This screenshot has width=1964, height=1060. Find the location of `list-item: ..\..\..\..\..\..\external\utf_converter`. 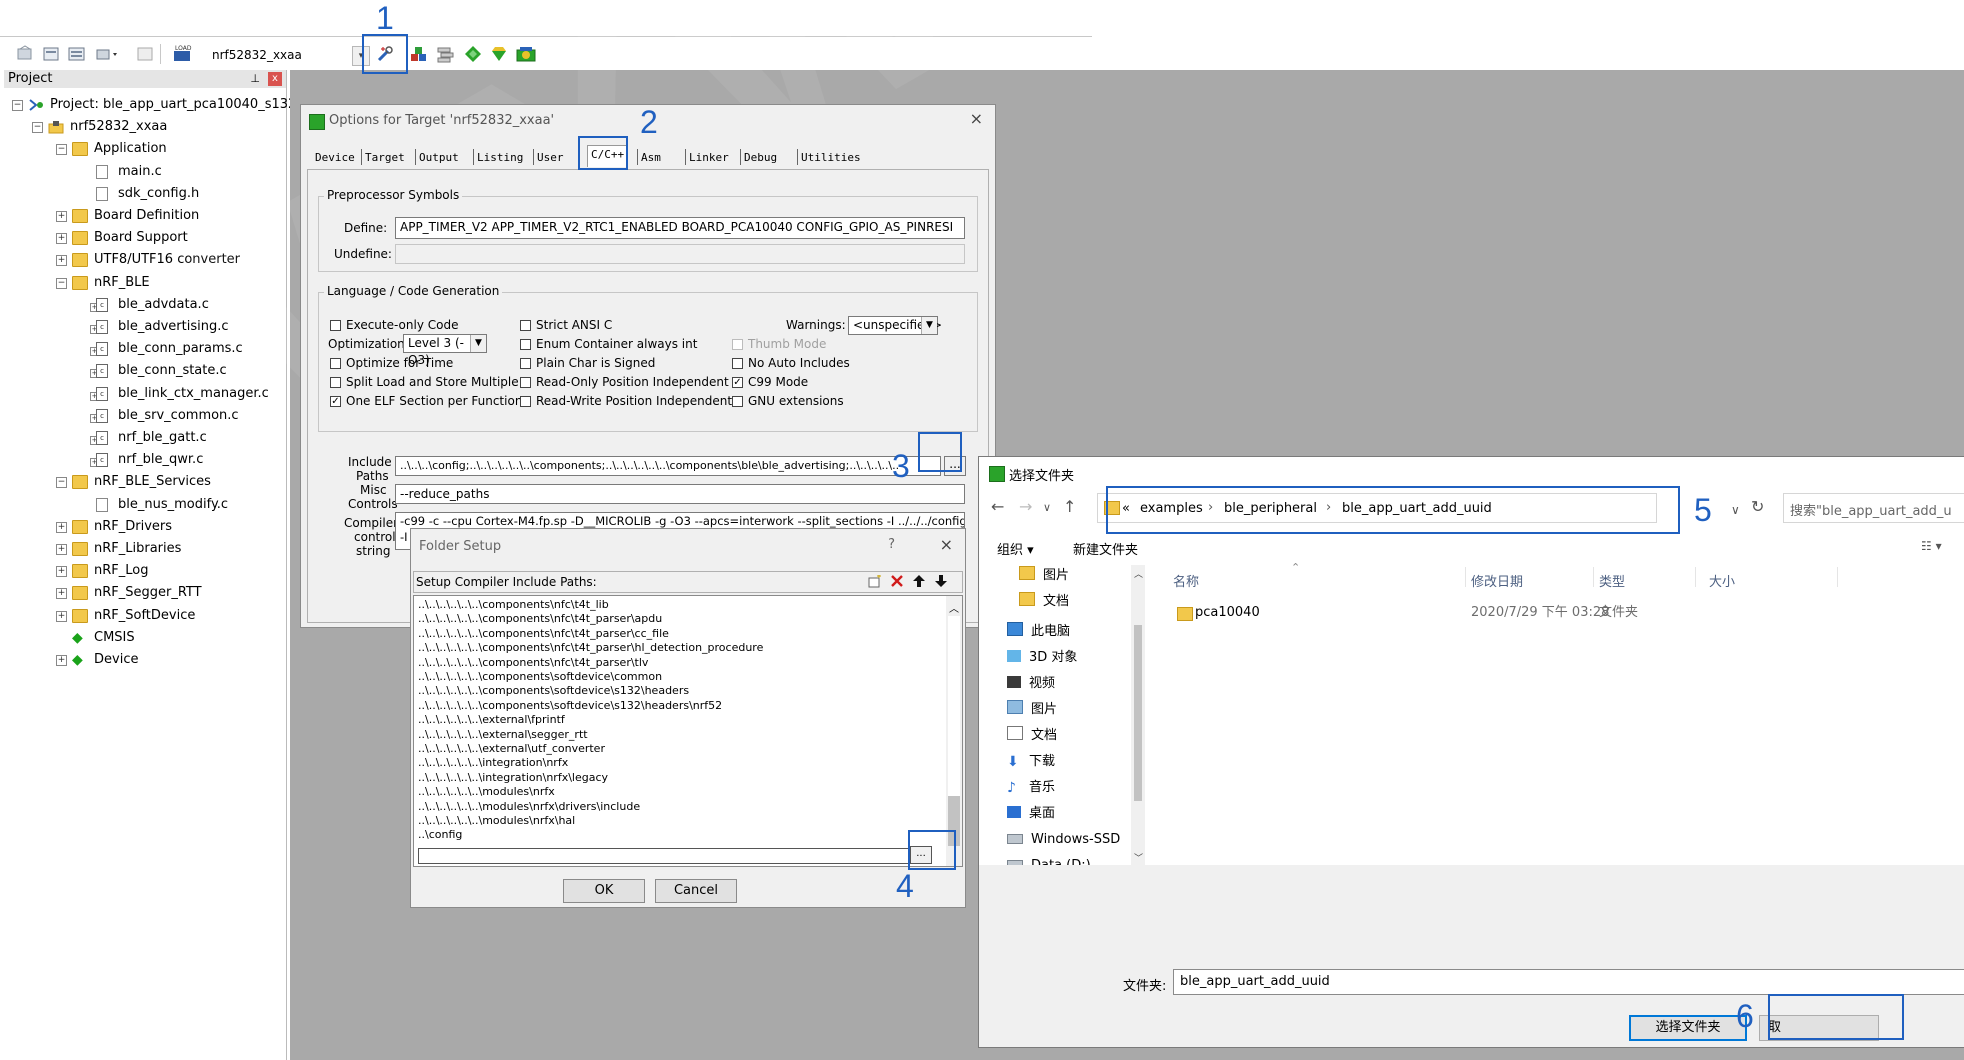

list-item: ..\..\..\..\..\..\external\utf_converter is located at coordinates (511, 749).